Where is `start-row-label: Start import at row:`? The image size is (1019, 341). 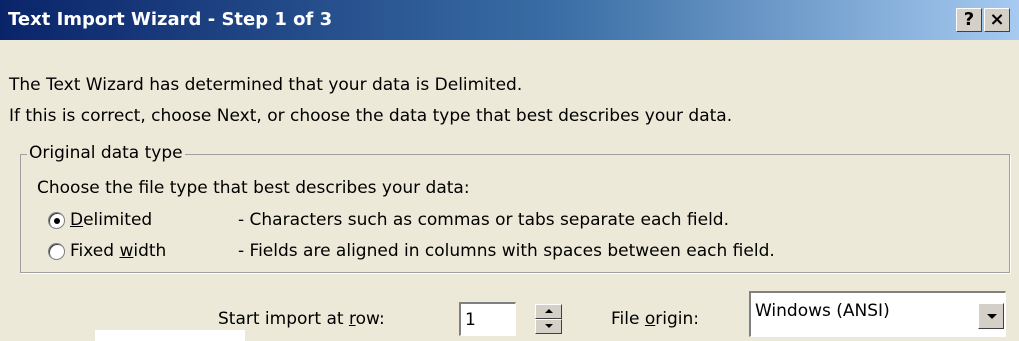
start-row-label: Start import at row: is located at coordinates (301, 319).